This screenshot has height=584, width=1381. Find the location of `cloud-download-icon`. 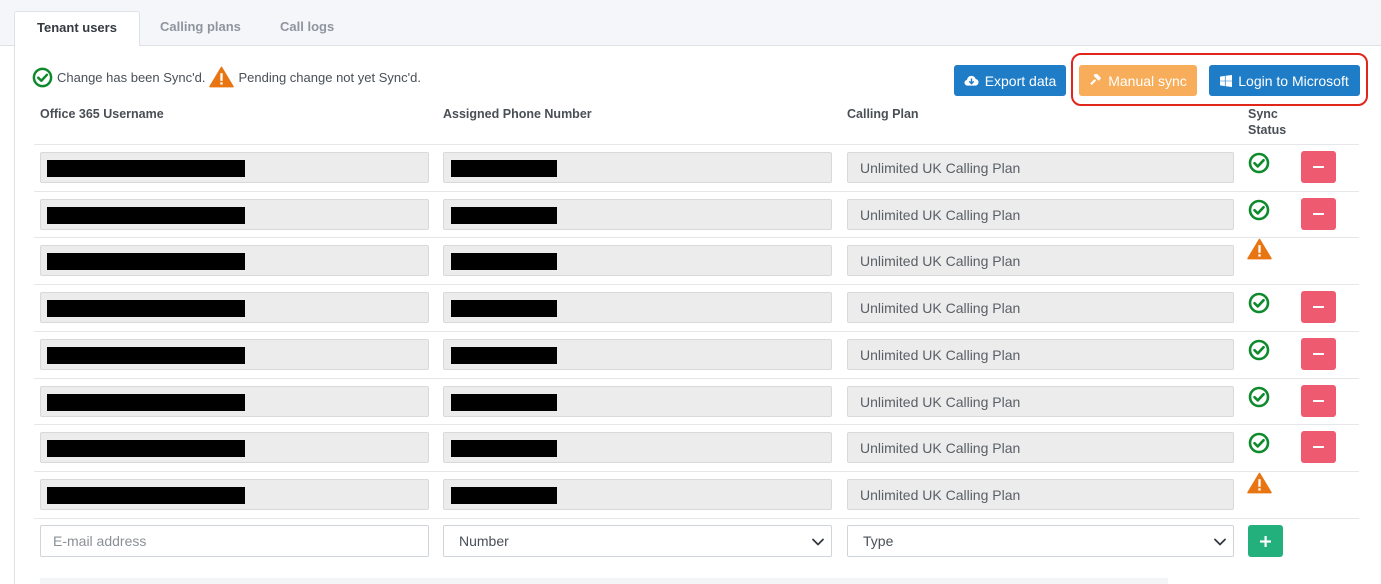

cloud-download-icon is located at coordinates (971, 80).